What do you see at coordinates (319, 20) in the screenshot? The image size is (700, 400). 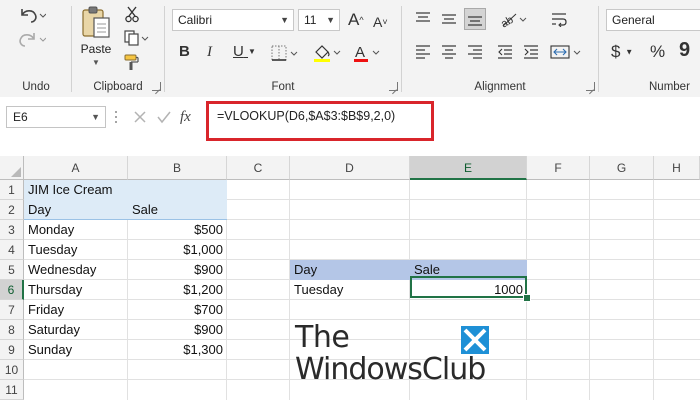 I see `font-size-dropdown: 11 ▼` at bounding box center [319, 20].